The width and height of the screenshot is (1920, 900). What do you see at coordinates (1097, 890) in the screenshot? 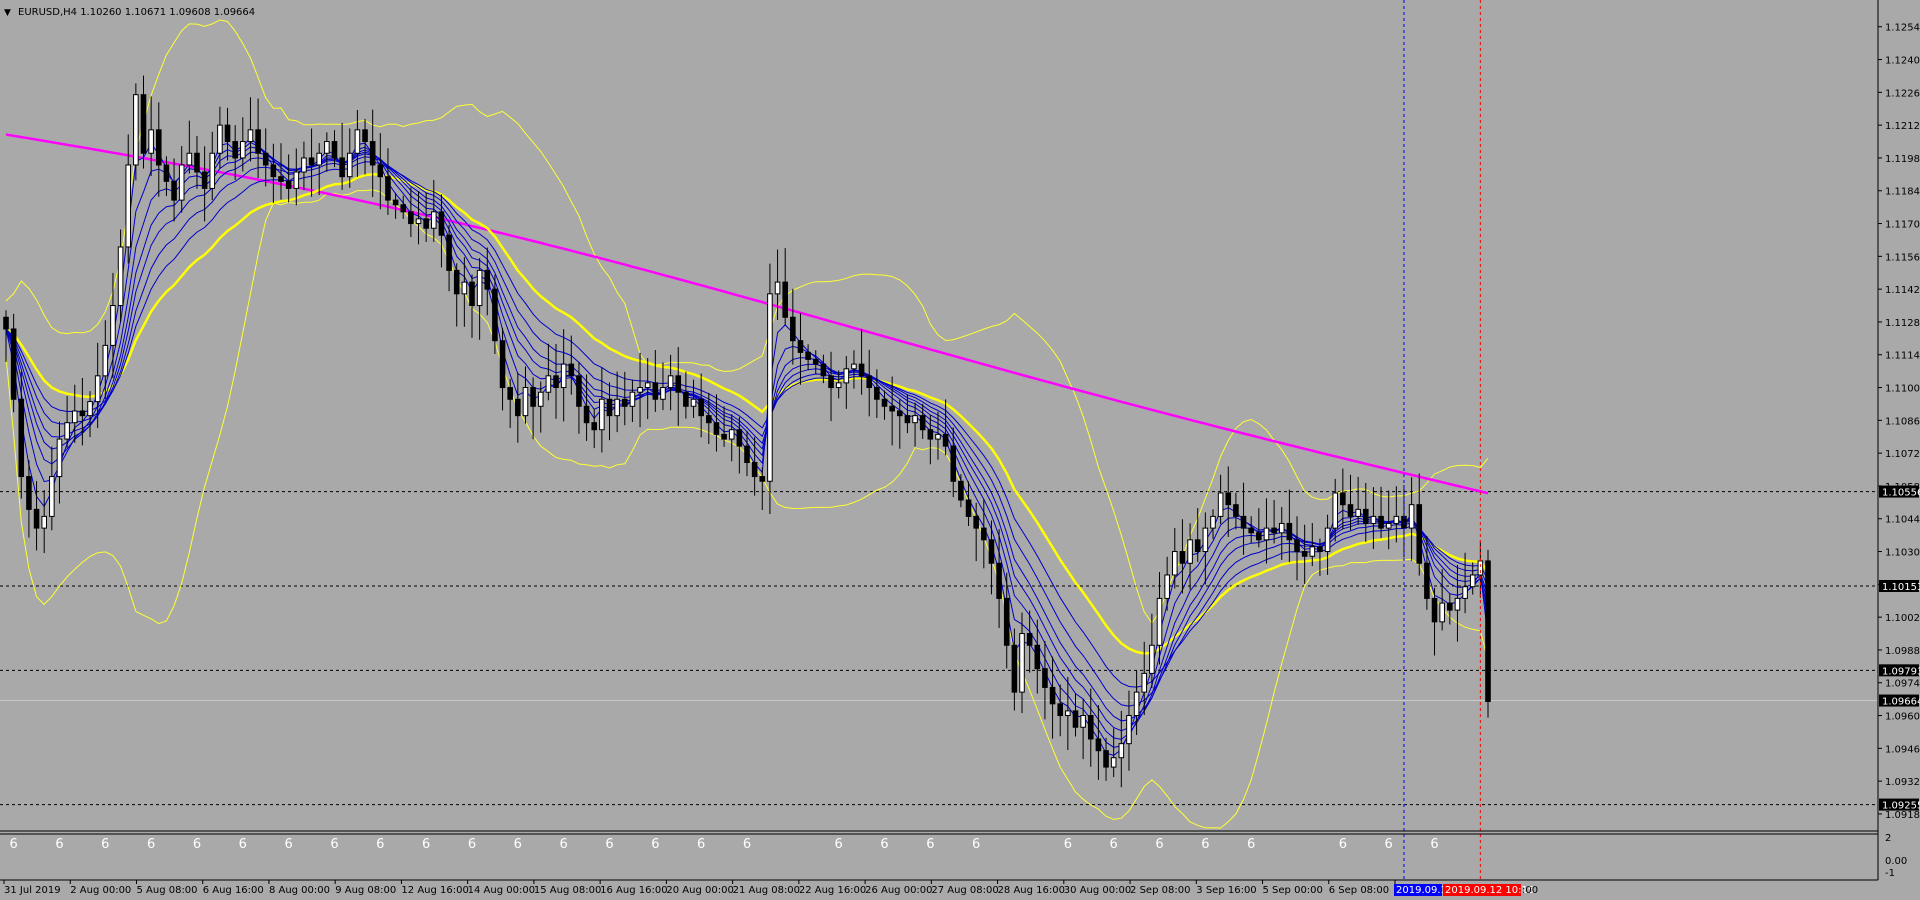
I see `time-tick-label: 30 Aug 00:00` at bounding box center [1097, 890].